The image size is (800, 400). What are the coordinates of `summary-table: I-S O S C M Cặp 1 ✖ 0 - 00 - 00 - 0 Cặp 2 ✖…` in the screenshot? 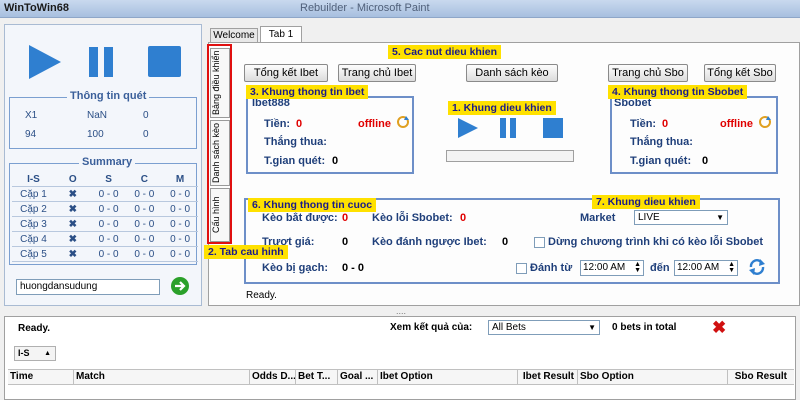 It's located at (105, 217).